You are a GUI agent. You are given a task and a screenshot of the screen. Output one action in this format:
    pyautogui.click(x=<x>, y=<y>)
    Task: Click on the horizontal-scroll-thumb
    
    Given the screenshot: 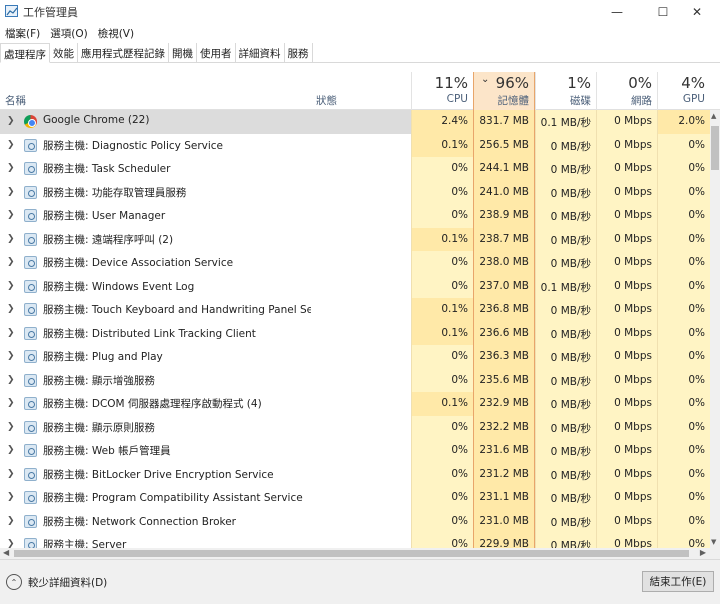 What is the action you would take?
    pyautogui.click(x=351, y=553)
    